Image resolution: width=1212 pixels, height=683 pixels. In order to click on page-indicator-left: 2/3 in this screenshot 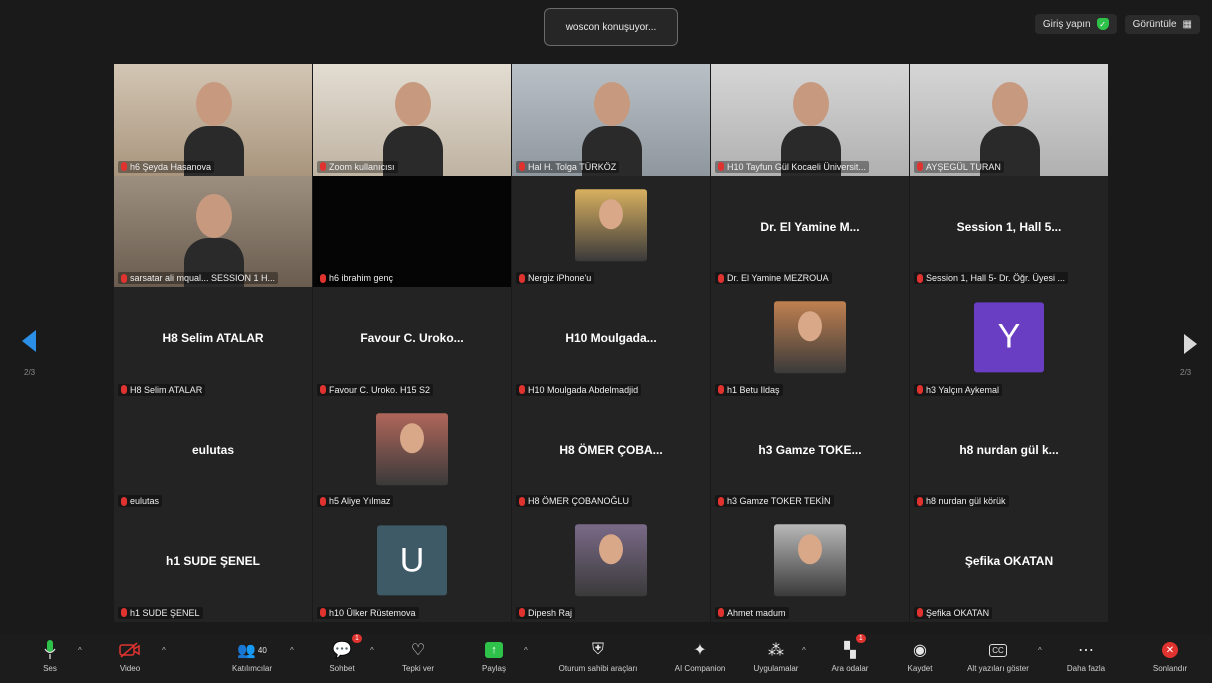, I will do `click(30, 372)`.